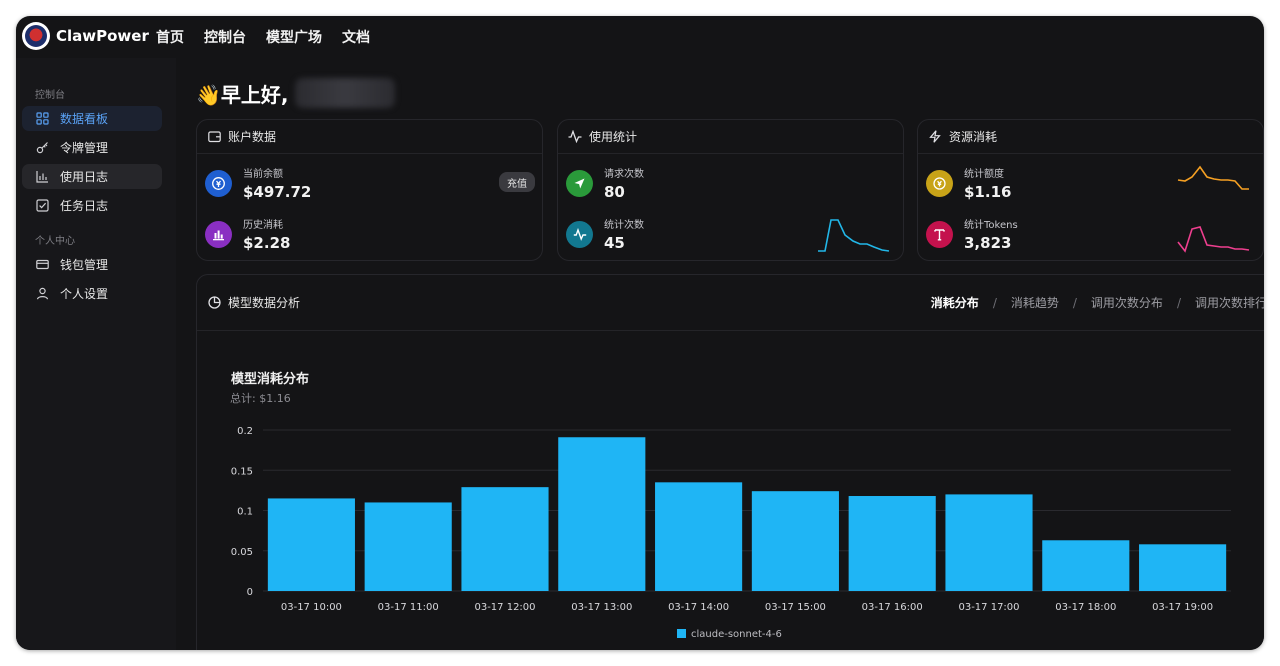 Image resolution: width=1280 pixels, height=666 pixels. Describe the element at coordinates (991, 225) in the screenshot. I see `stat-label: 统计Tokens` at that location.